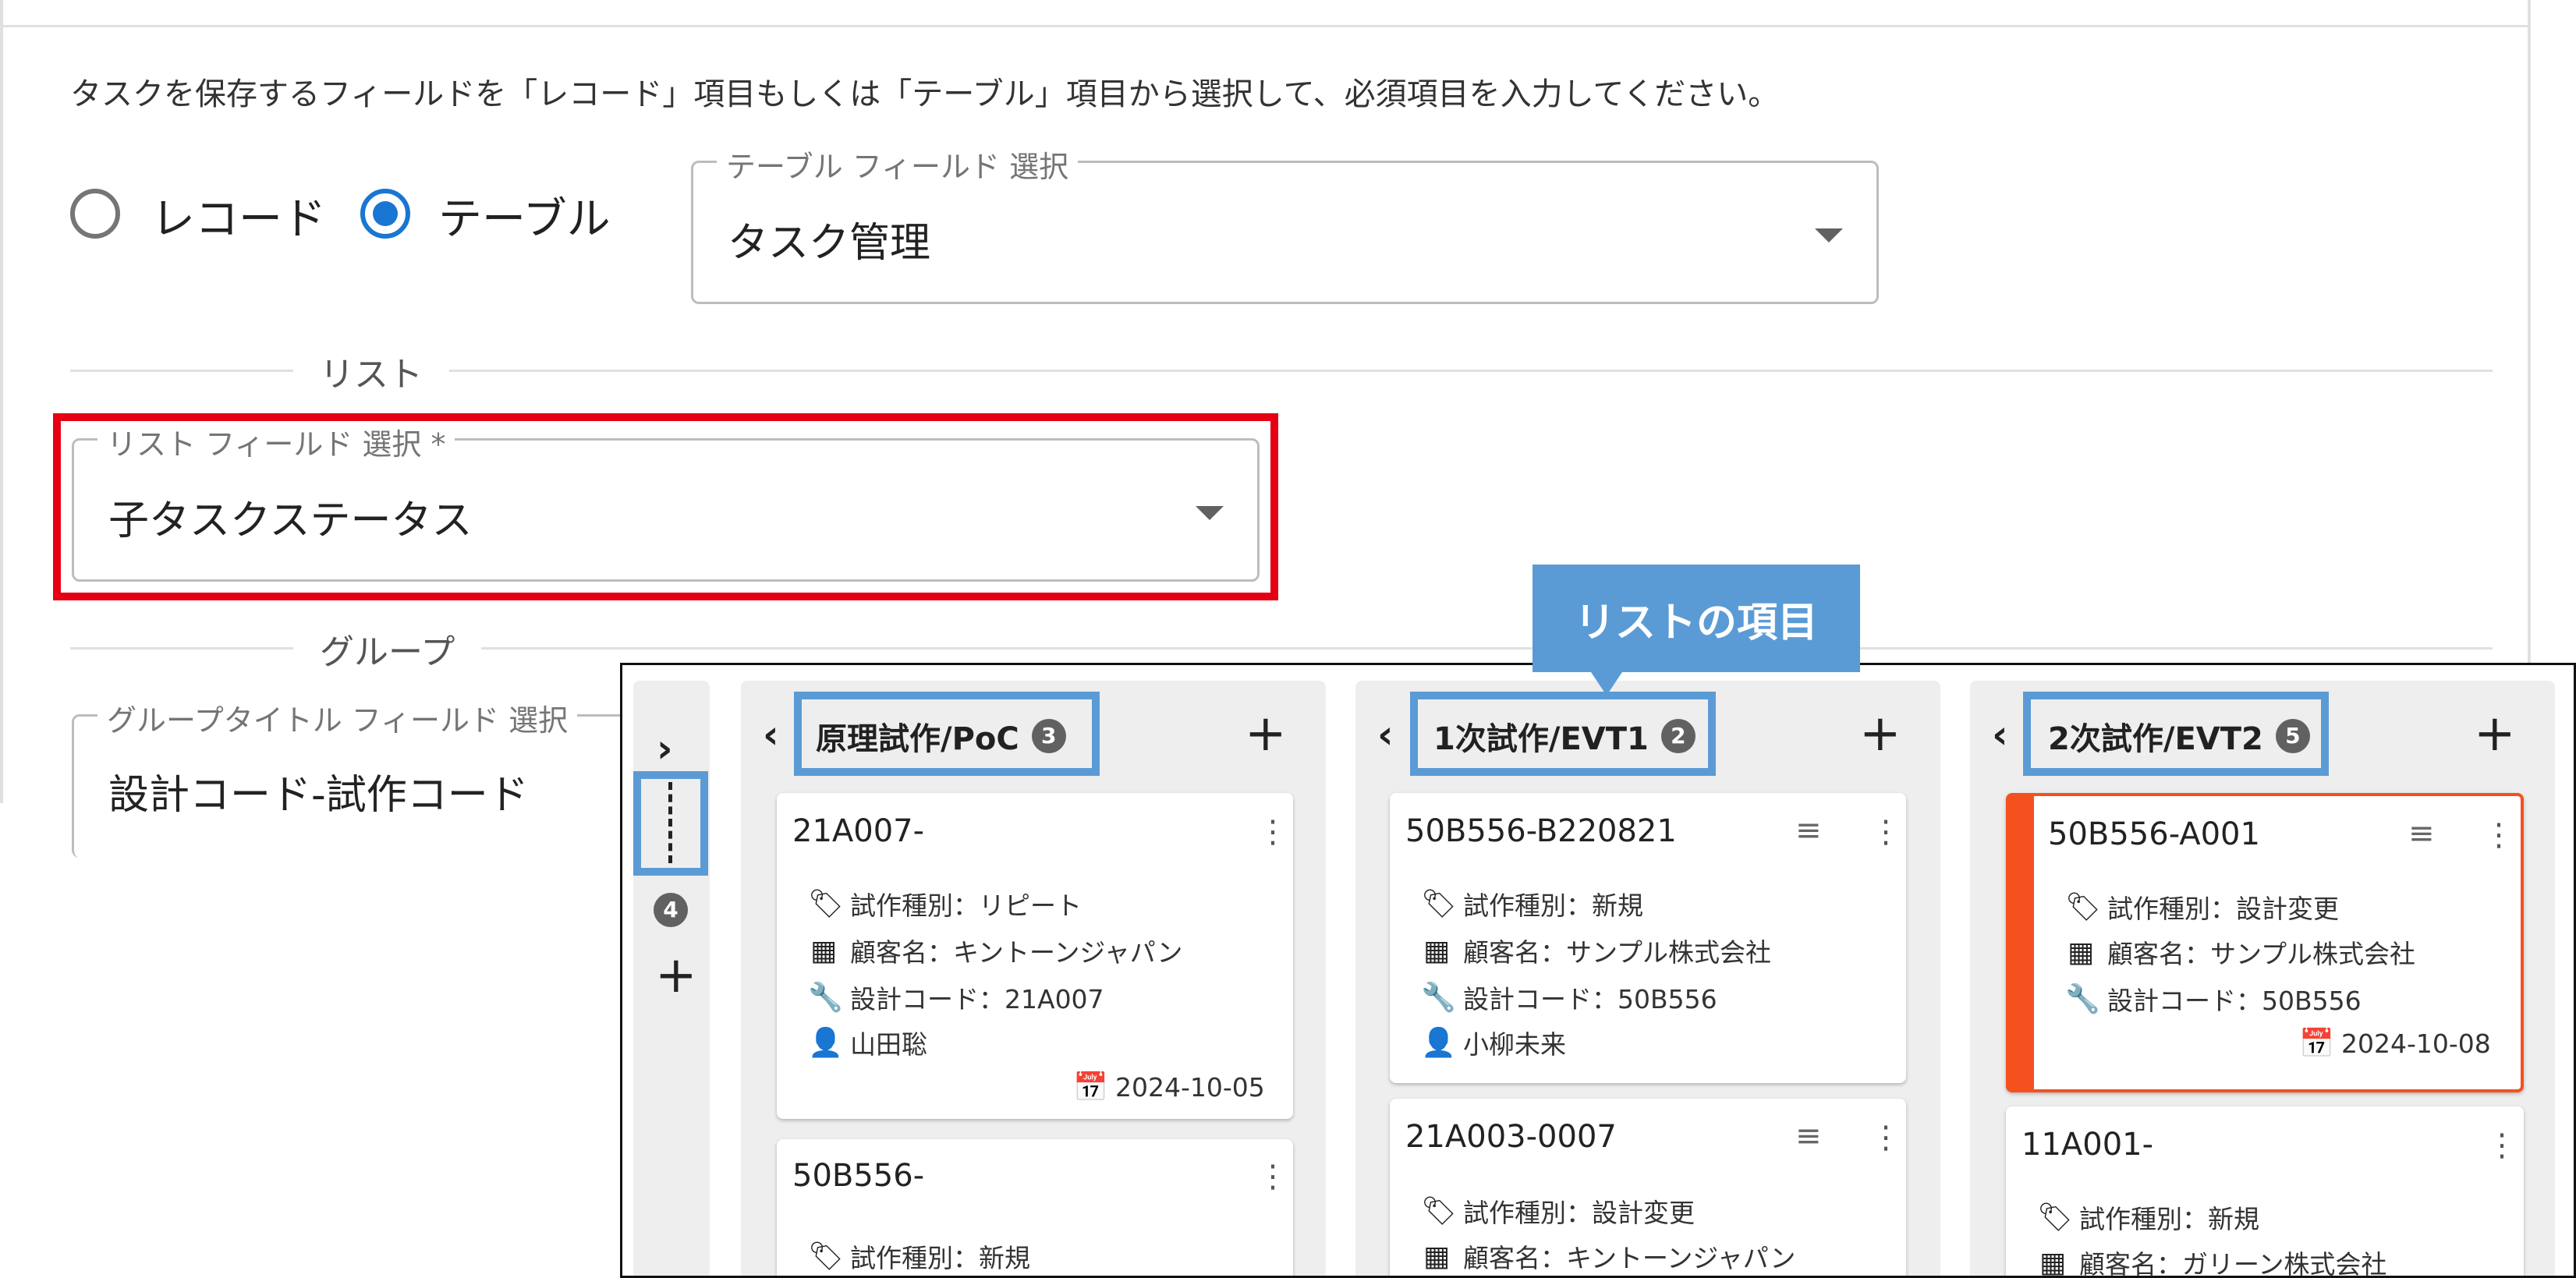 Image resolution: width=2576 pixels, height=1278 pixels. Describe the element at coordinates (666, 506) in the screenshot. I see `highlight-box` at that location.